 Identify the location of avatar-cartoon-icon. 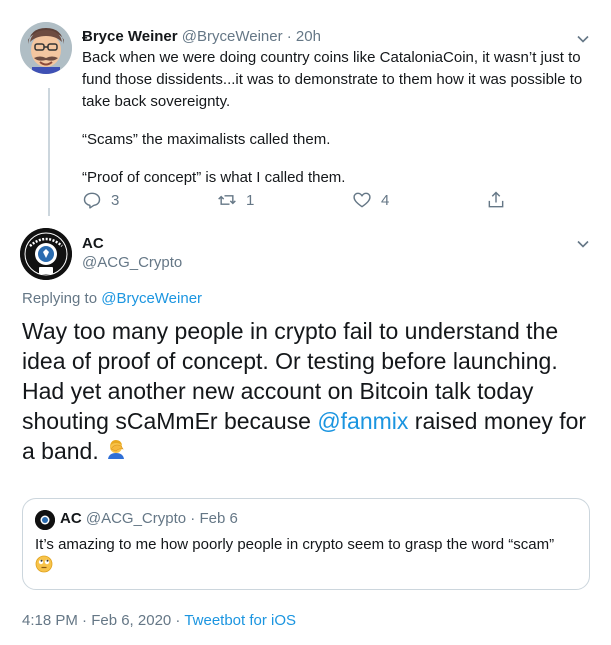
(46, 48).